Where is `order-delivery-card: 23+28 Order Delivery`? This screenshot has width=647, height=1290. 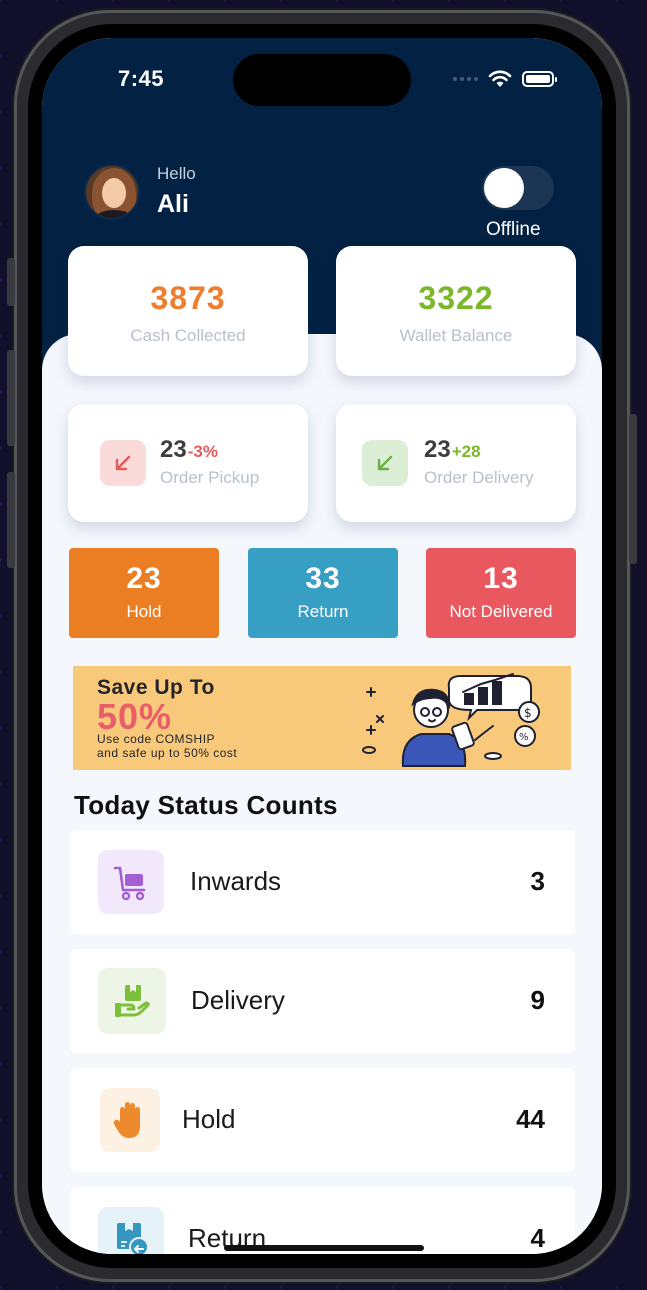 order-delivery-card: 23+28 Order Delivery is located at coordinates (456, 463).